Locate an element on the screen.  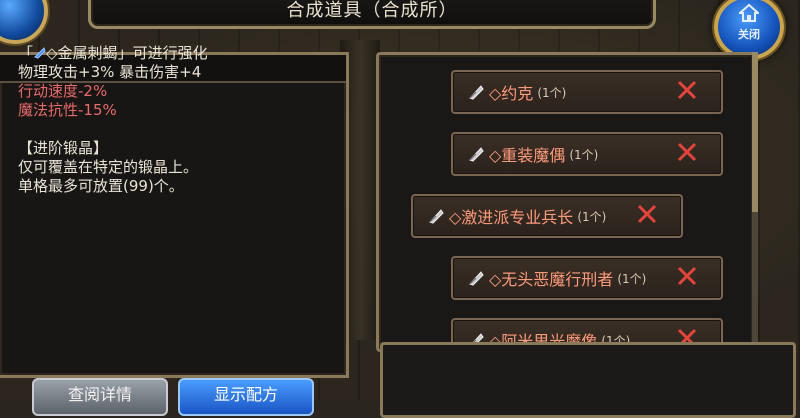
material-item: ◇约克 (1个) is located at coordinates (587, 92).